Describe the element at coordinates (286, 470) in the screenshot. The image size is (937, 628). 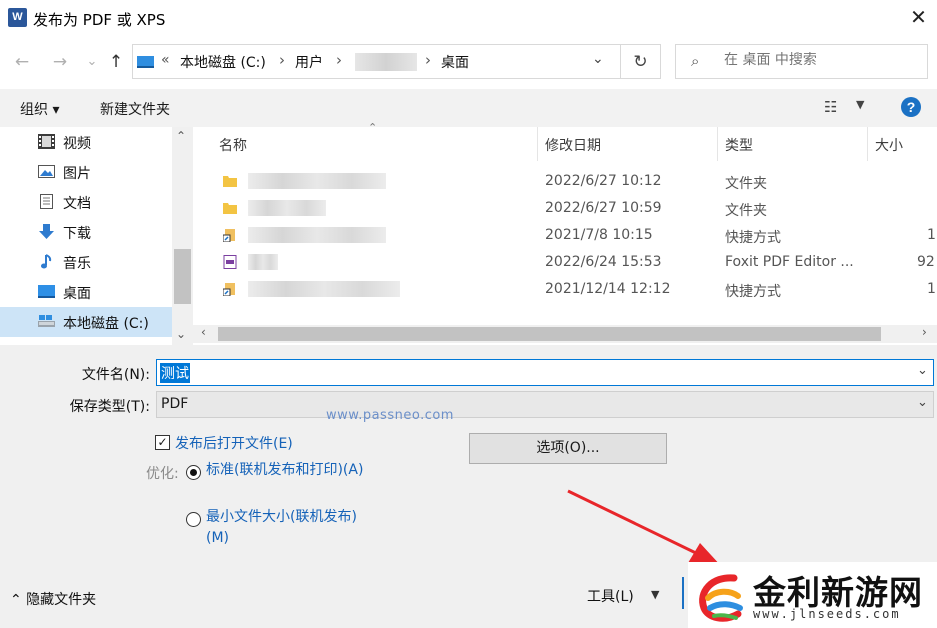
I see `radio-standard-label: 标准(联机发布和打印)(A)` at that location.